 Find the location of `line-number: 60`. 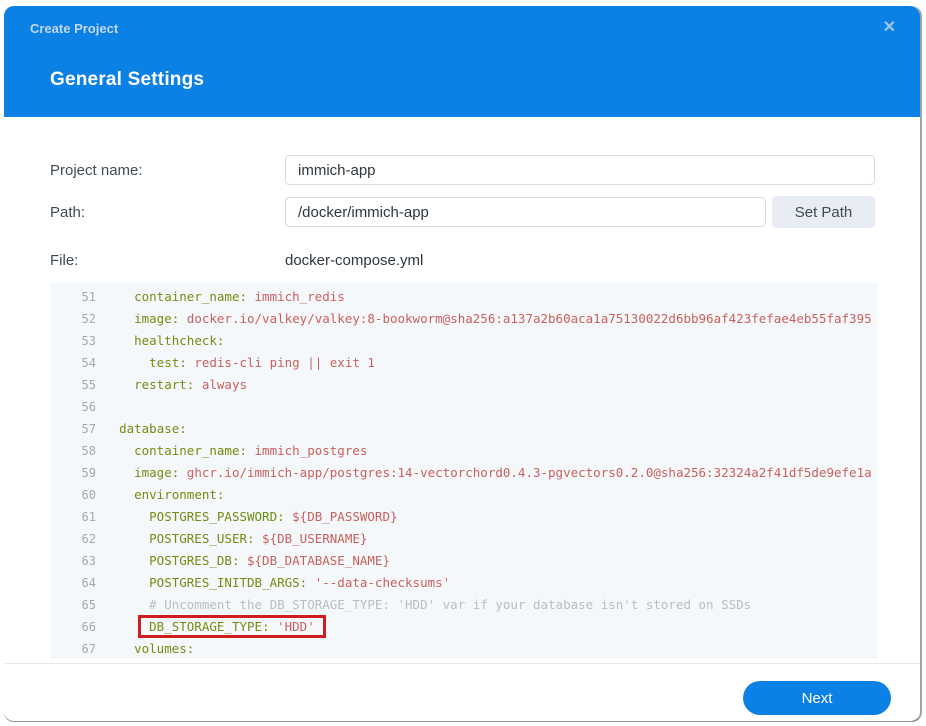

line-number: 60 is located at coordinates (88, 495).